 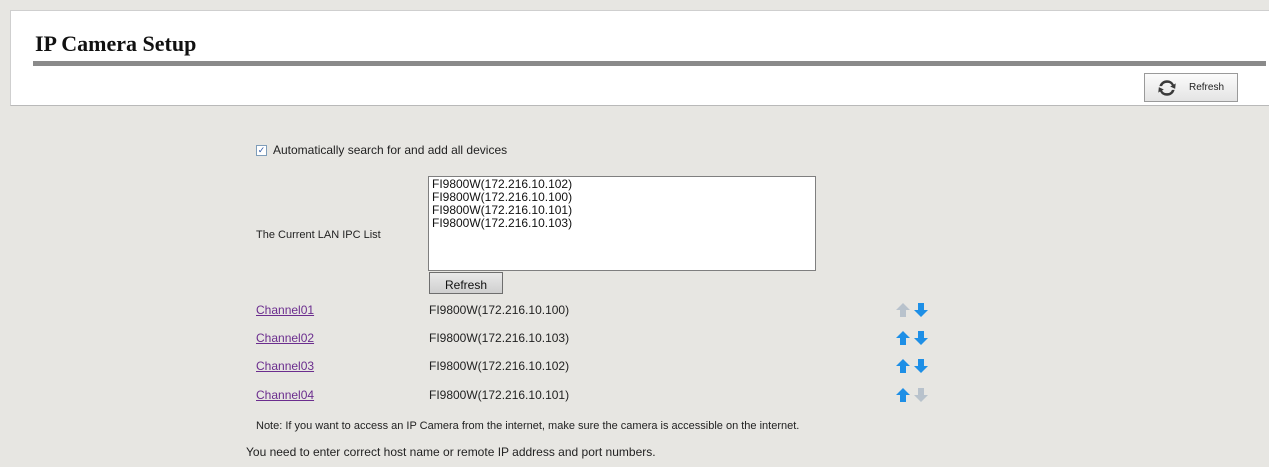 I want to click on list-item: FI9800W(172.216.10.103), so click(x=623, y=223).